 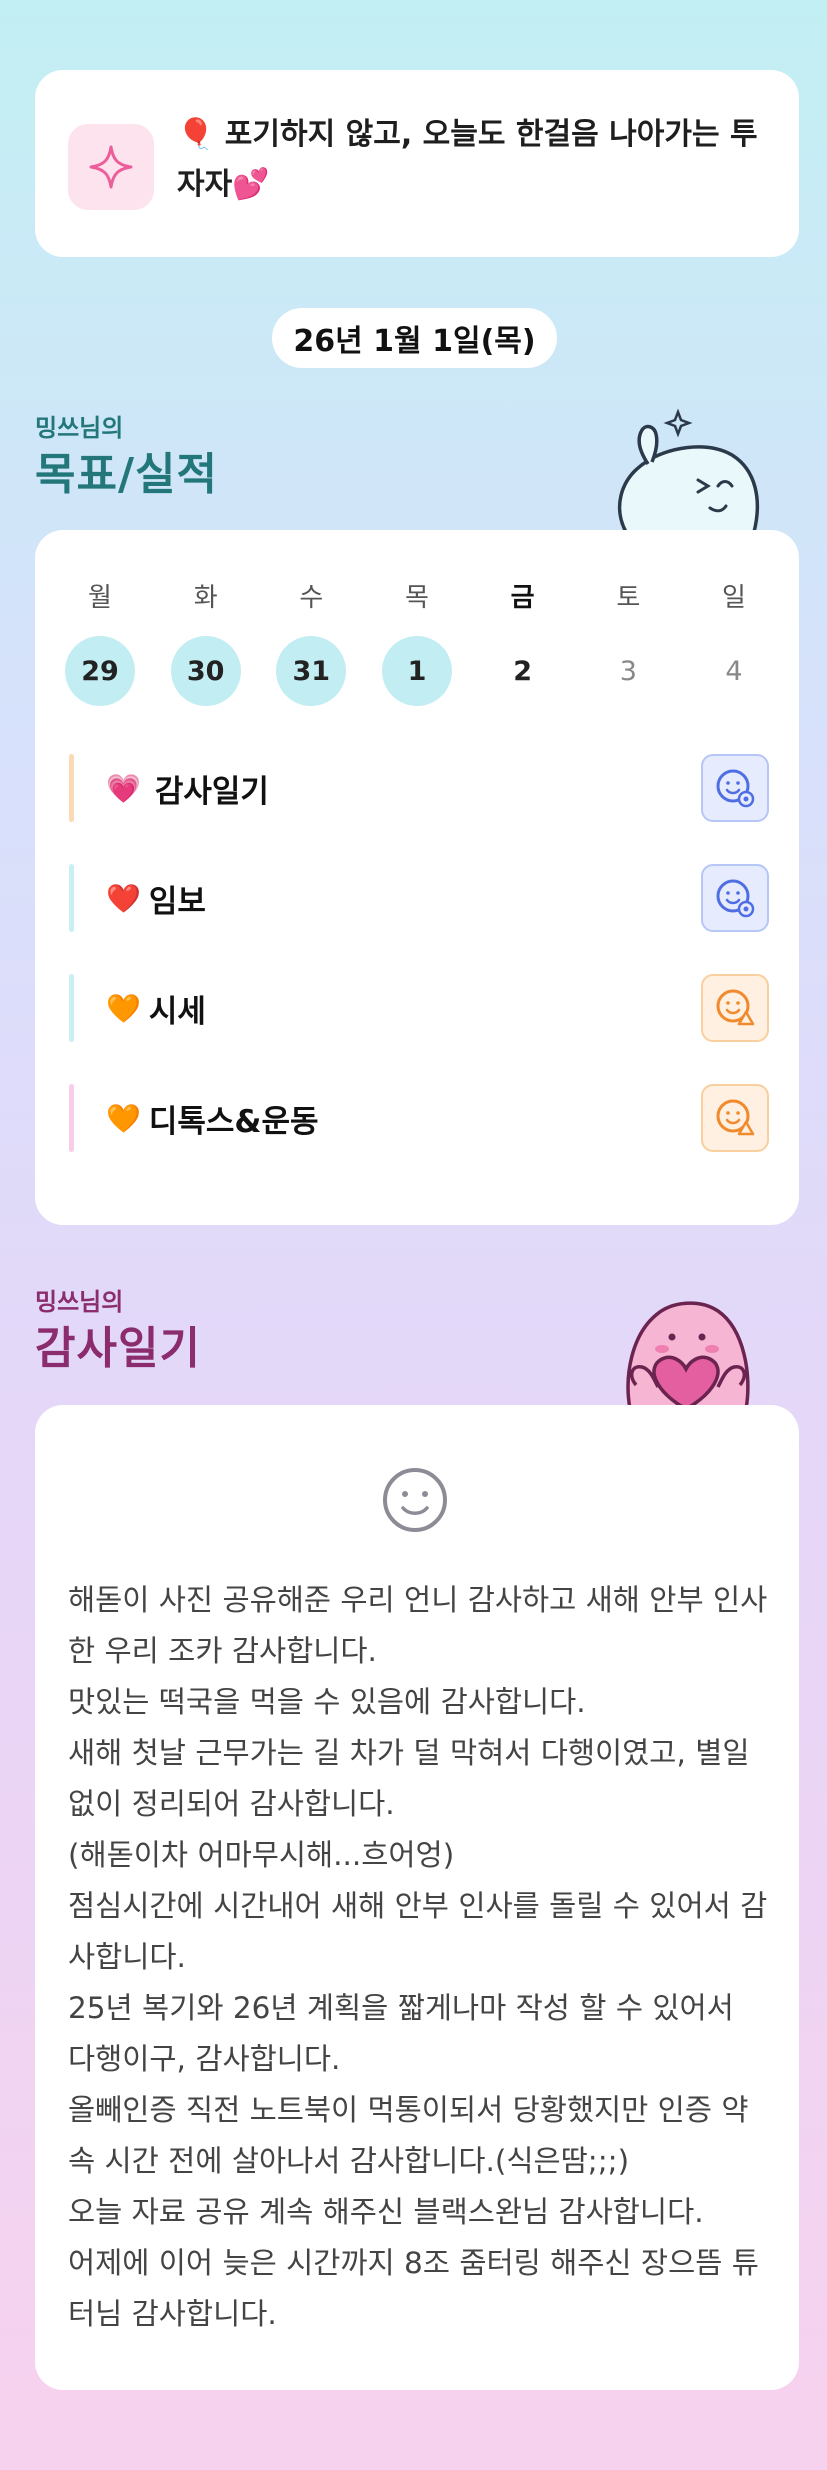 I want to click on day-name: 금, so click(x=522, y=598).